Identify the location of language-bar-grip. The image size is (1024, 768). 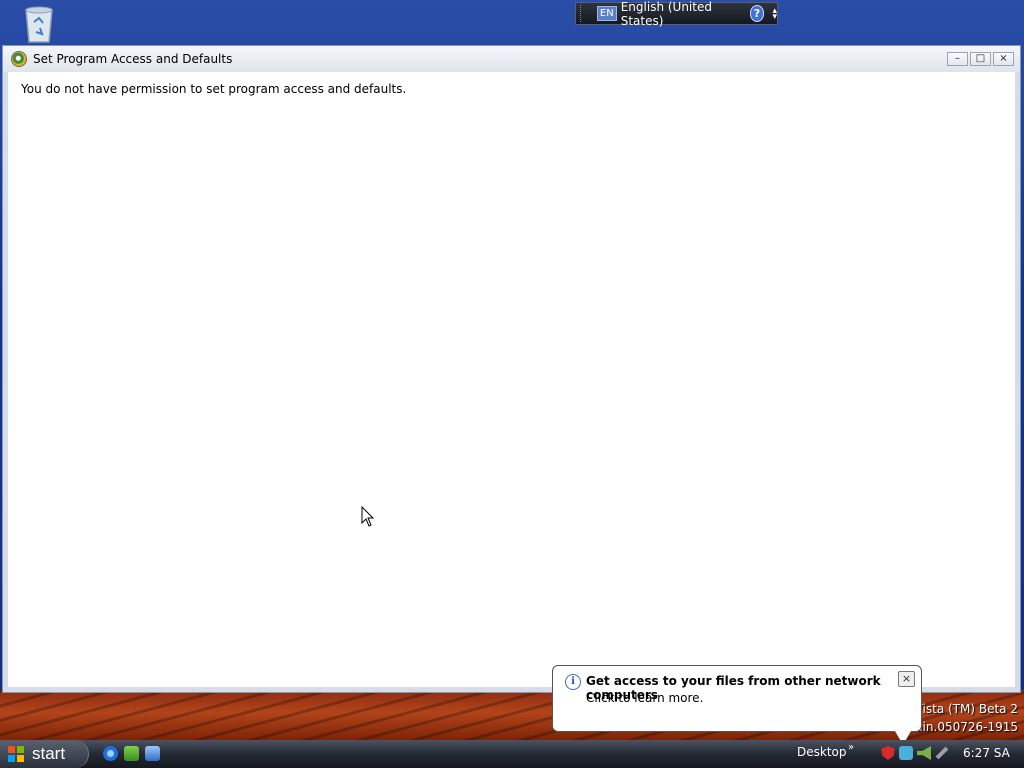
(584, 13).